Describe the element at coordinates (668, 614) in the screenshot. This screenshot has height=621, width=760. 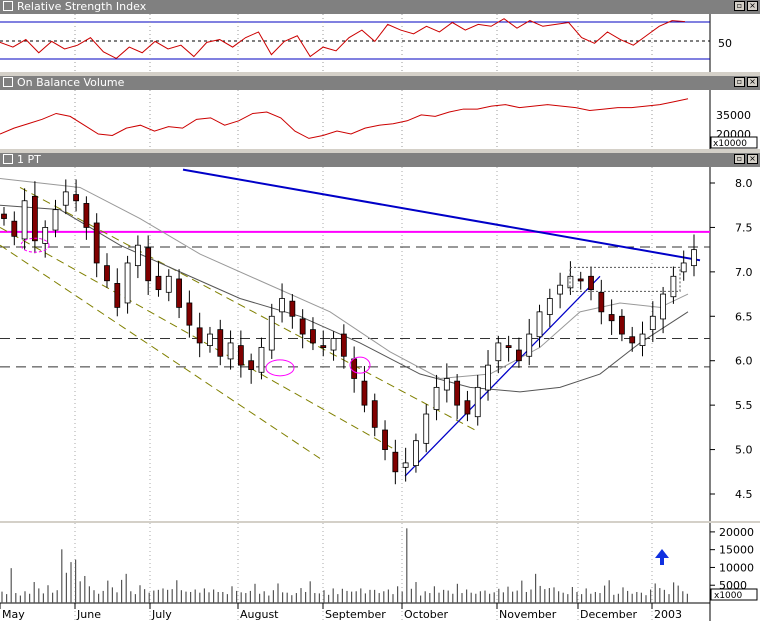
I see `month-label: 2003` at that location.